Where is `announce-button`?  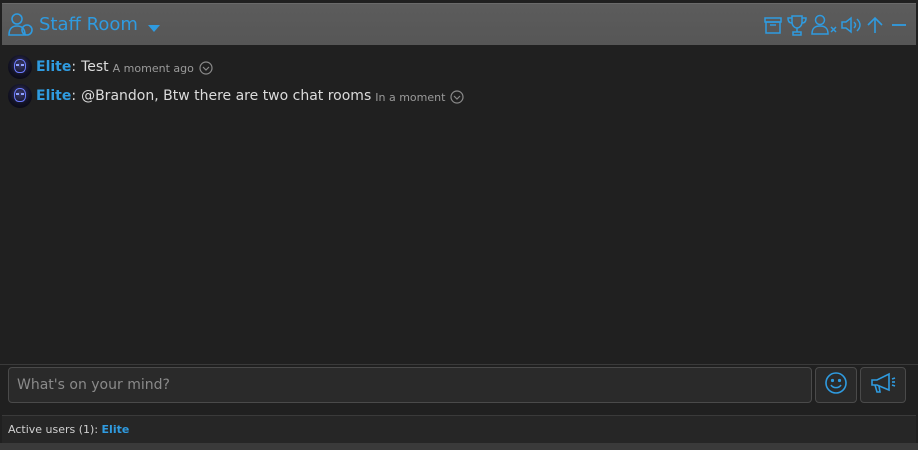
announce-button is located at coordinates (883, 385).